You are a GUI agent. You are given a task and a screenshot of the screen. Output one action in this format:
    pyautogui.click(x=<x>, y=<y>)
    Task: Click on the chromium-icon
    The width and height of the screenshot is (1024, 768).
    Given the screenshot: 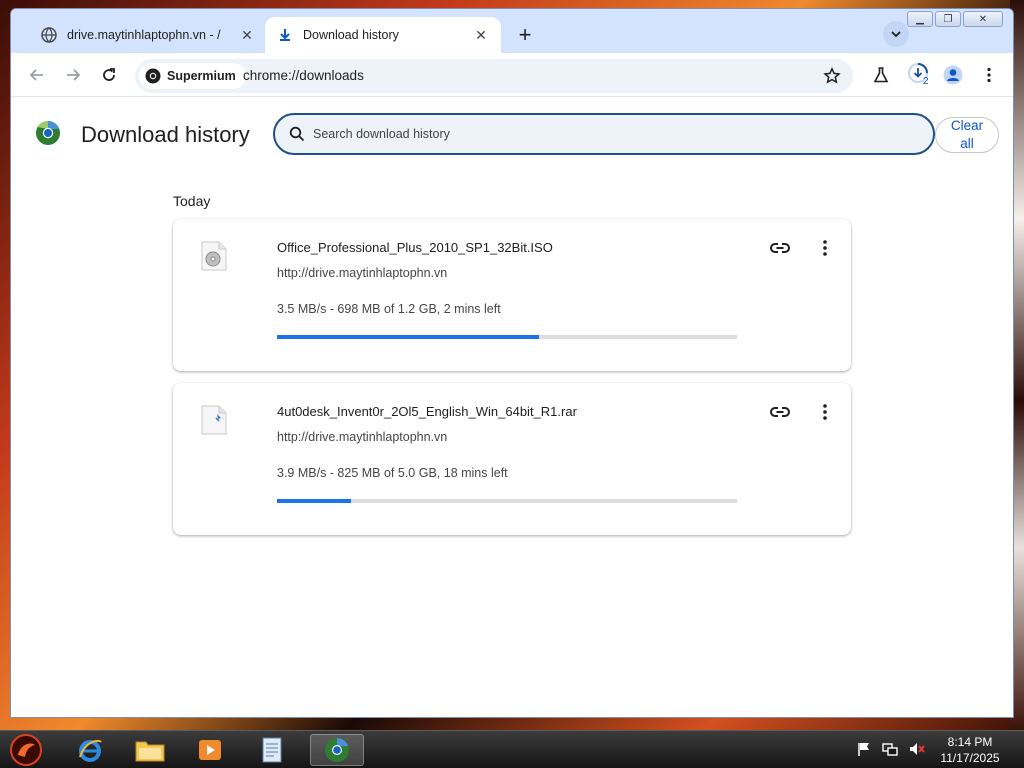 What is the action you would take?
    pyautogui.click(x=153, y=76)
    